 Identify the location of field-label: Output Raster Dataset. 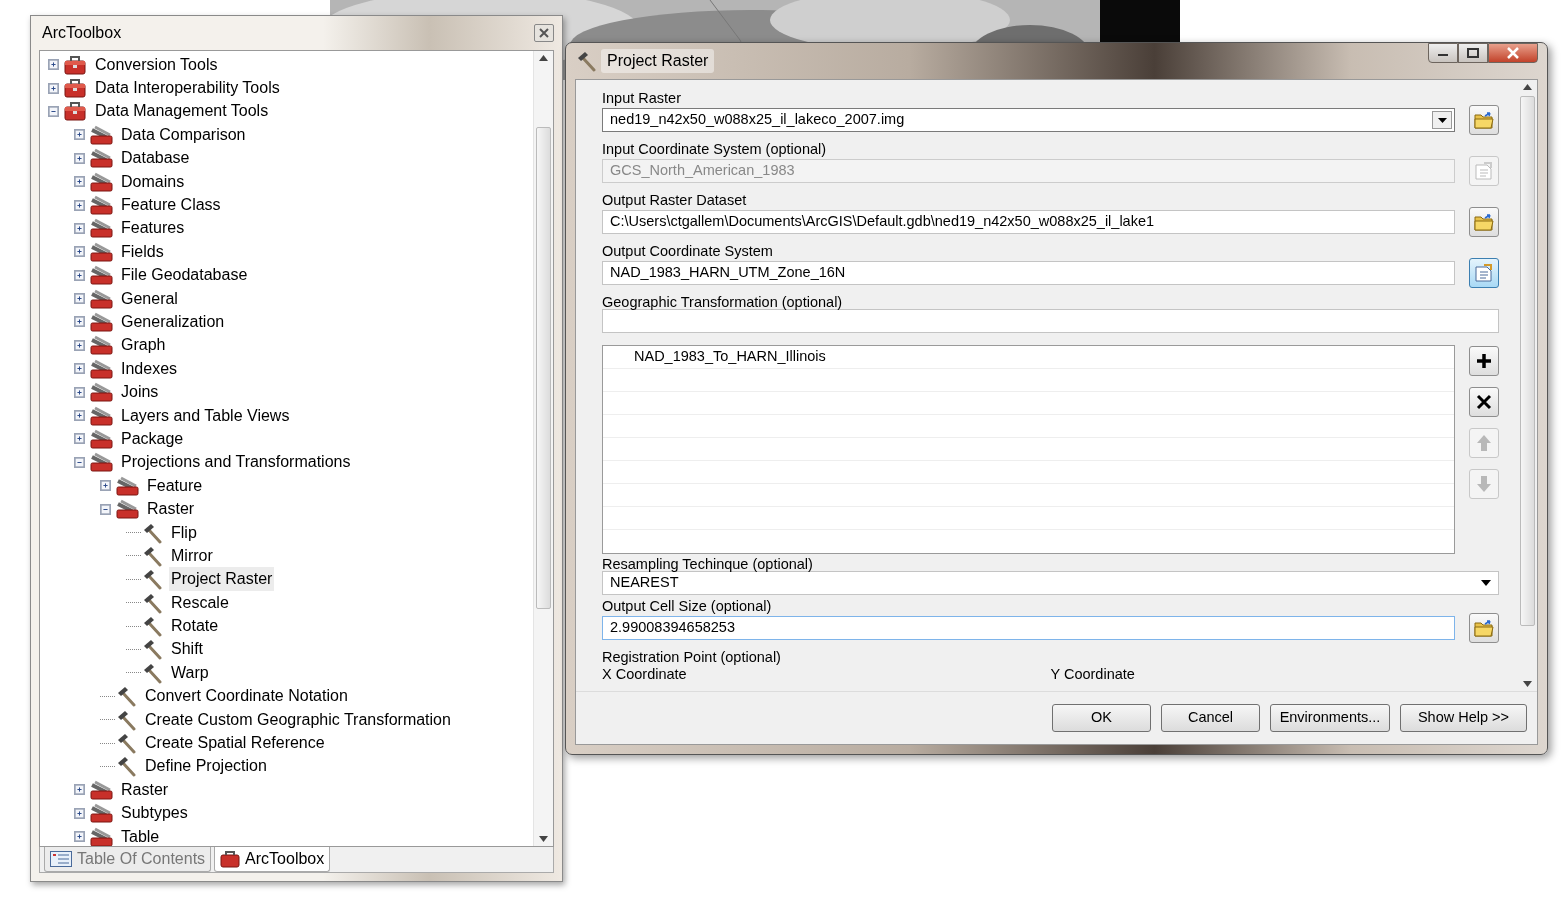
(675, 199).